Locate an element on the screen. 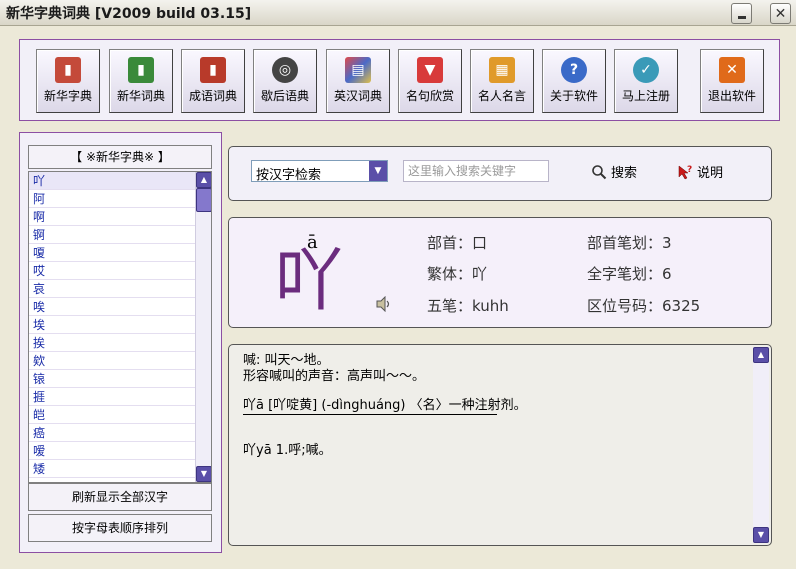 Image resolution: width=796 pixels, height=569 pixels. chevron-down-icon: ▼ is located at coordinates (378, 171).